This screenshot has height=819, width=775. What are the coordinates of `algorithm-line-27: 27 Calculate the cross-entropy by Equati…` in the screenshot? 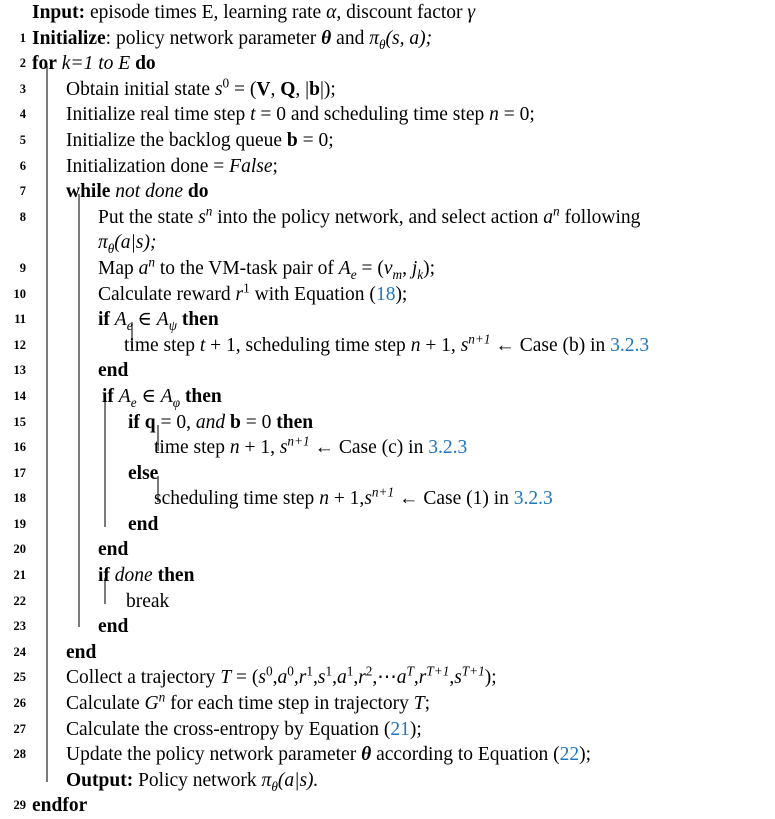 It's located at (387, 730).